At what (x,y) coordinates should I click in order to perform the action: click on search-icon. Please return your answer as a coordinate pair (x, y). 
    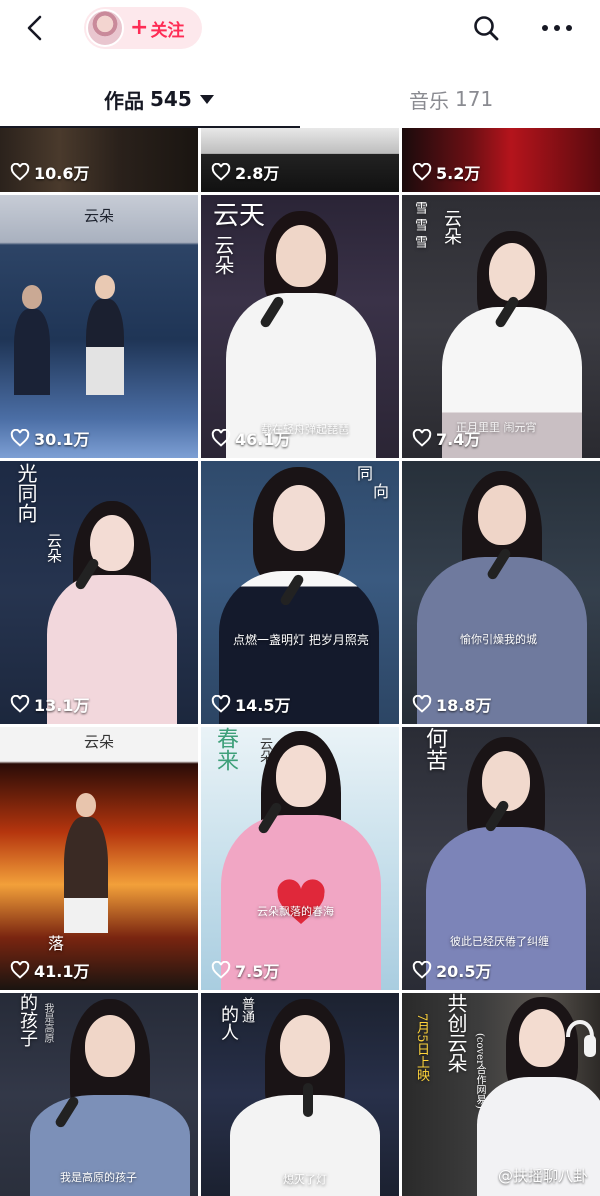
    Looking at the image, I should click on (486, 28).